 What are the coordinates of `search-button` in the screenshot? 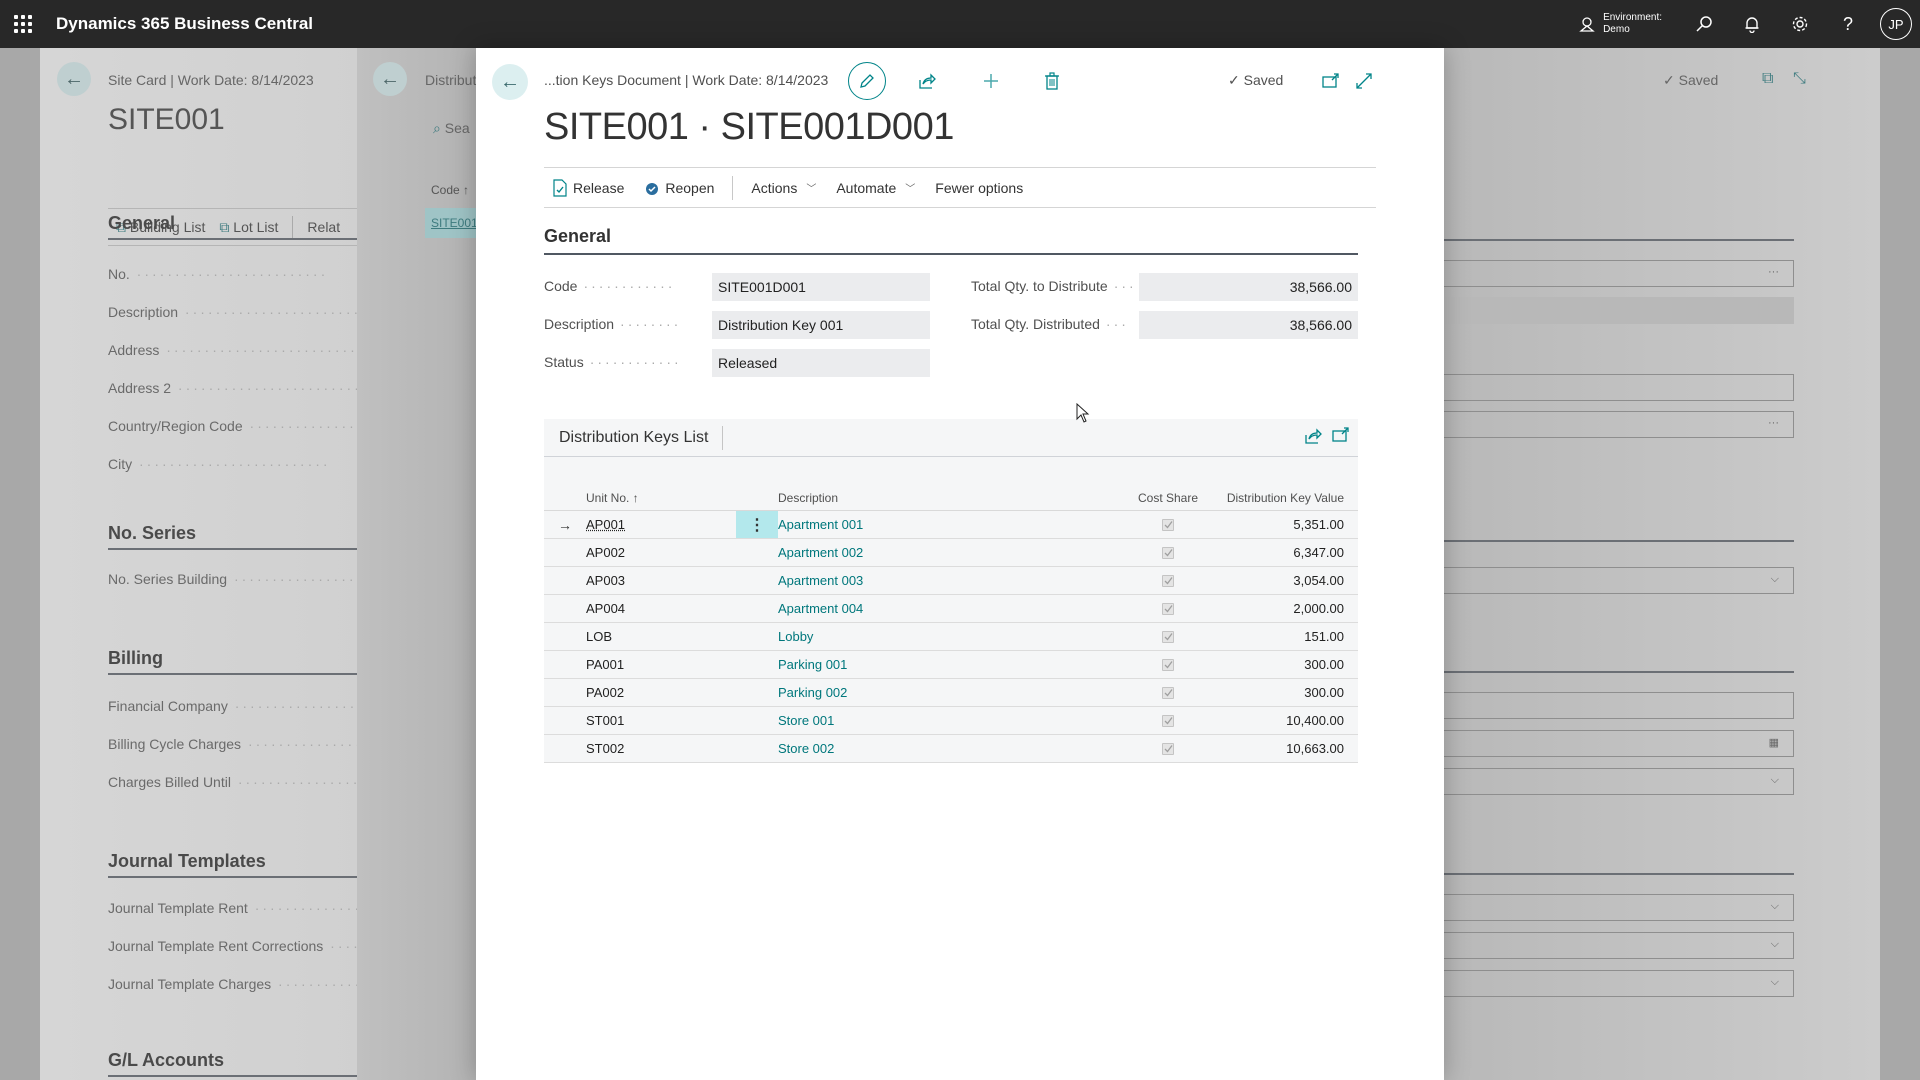 It's located at (1704, 24).